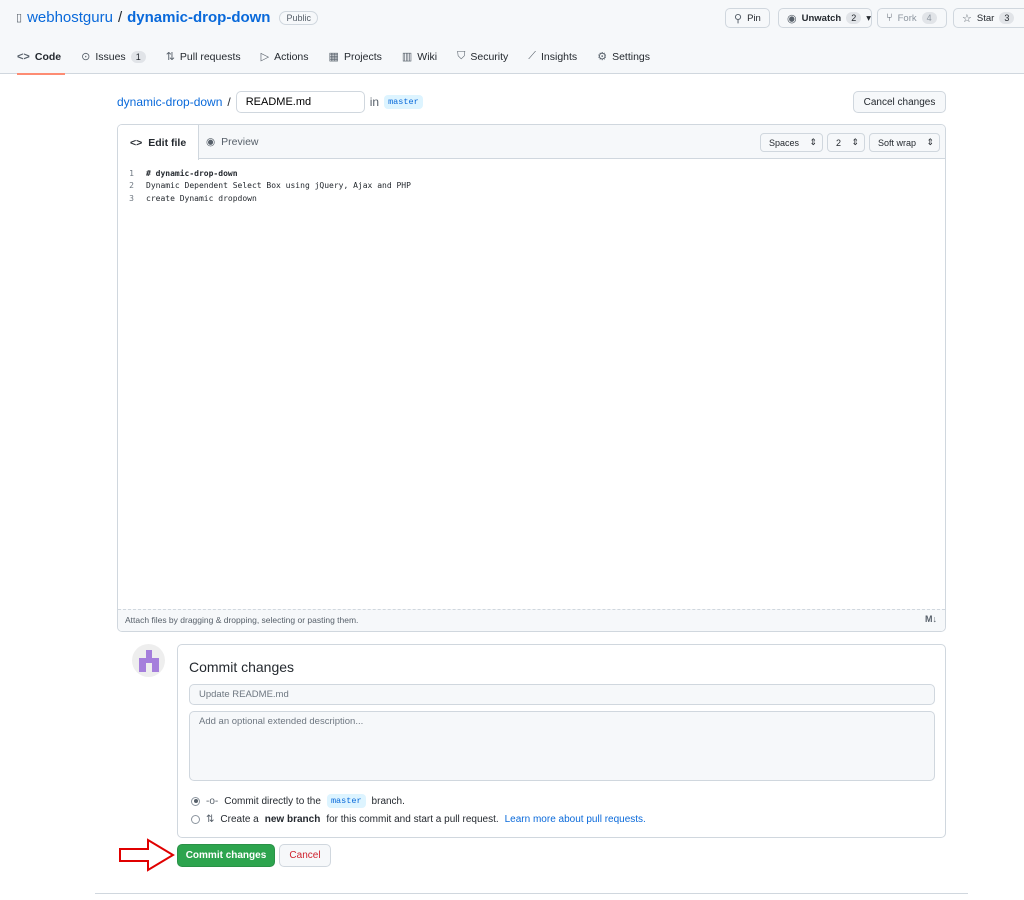 The width and height of the screenshot is (1024, 900). I want to click on tab-settings: ⚙ Settings, so click(623, 60).